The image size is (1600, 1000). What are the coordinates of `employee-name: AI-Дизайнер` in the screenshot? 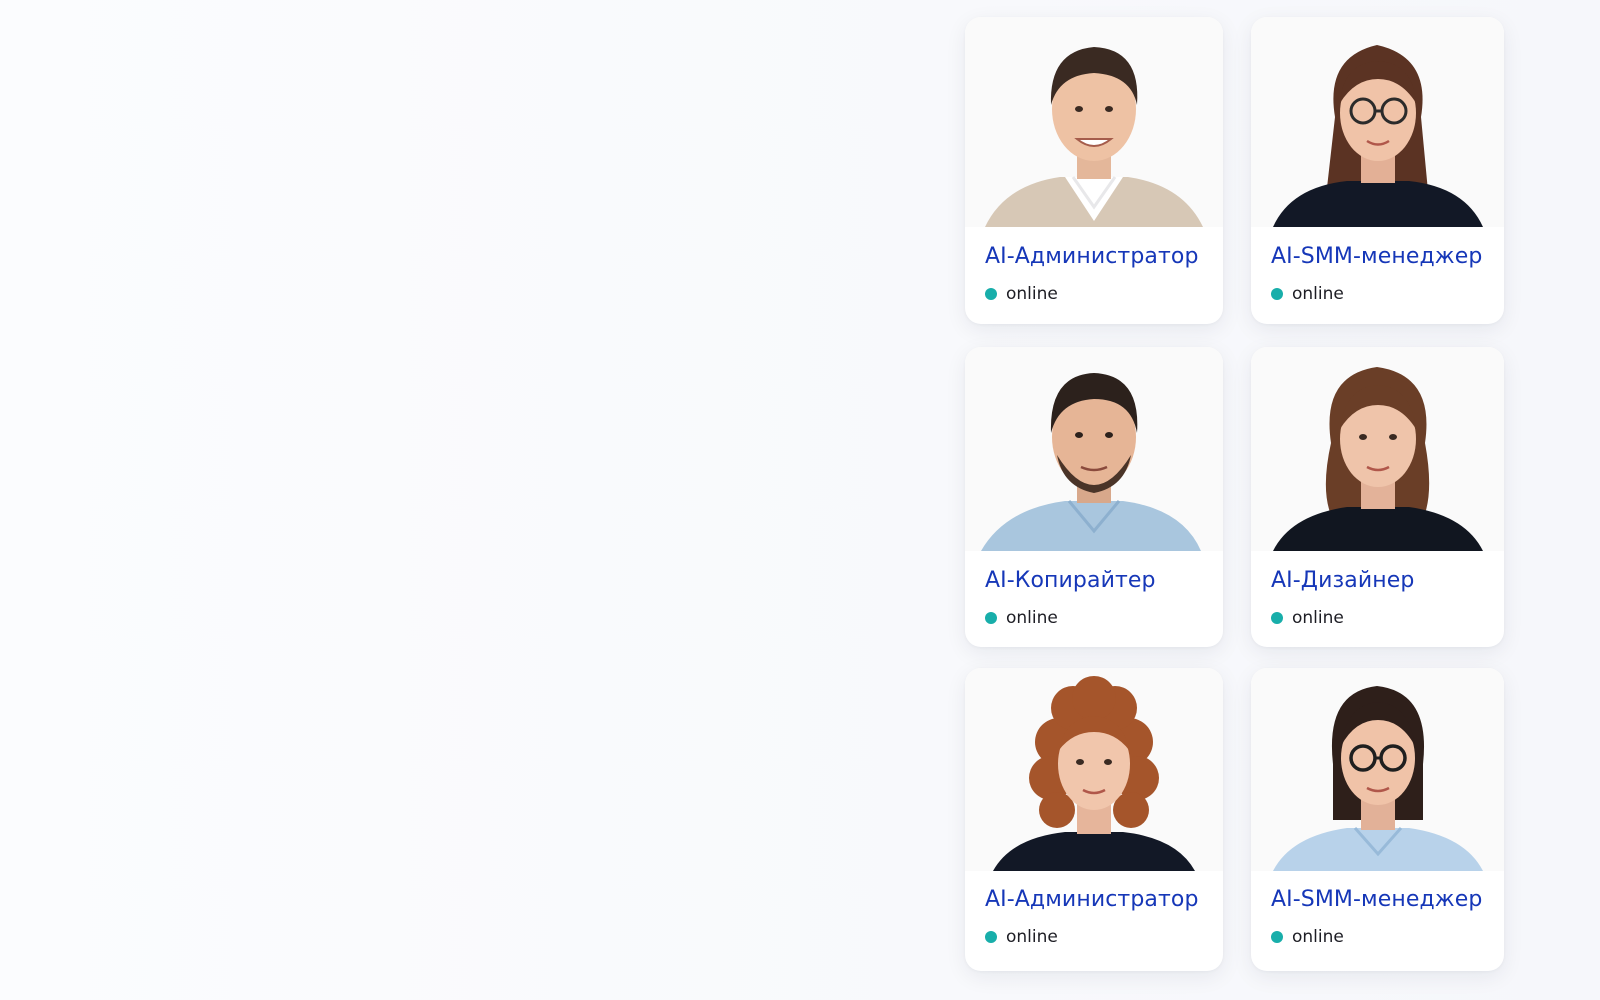 It's located at (1343, 580).